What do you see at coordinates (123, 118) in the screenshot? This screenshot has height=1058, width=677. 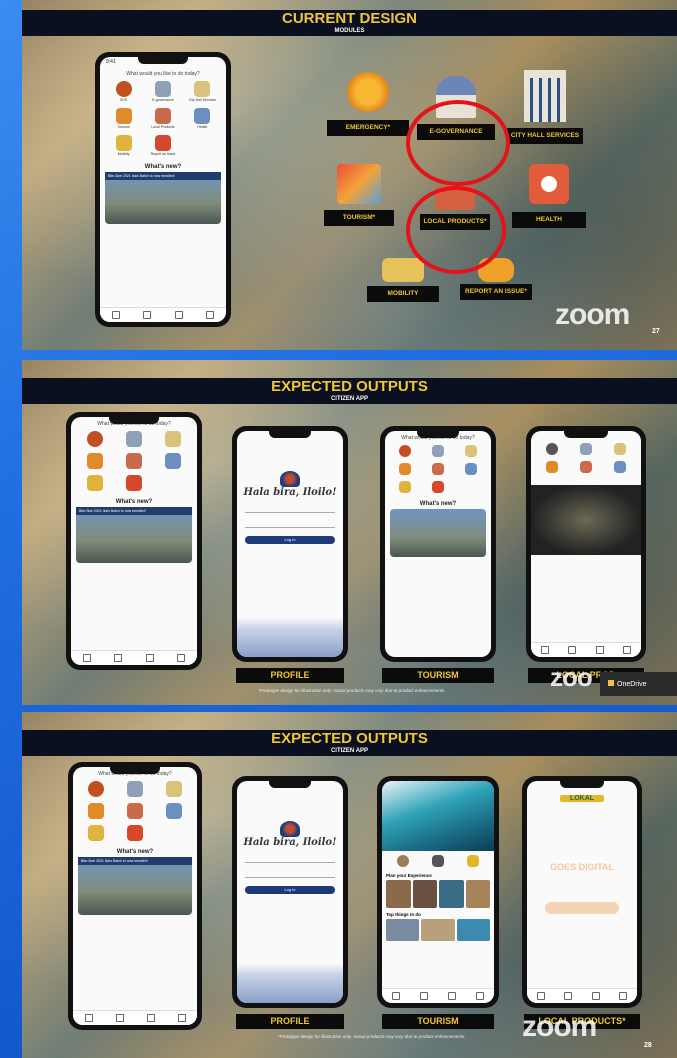 I see `grid-item-tourism: Tourism` at bounding box center [123, 118].